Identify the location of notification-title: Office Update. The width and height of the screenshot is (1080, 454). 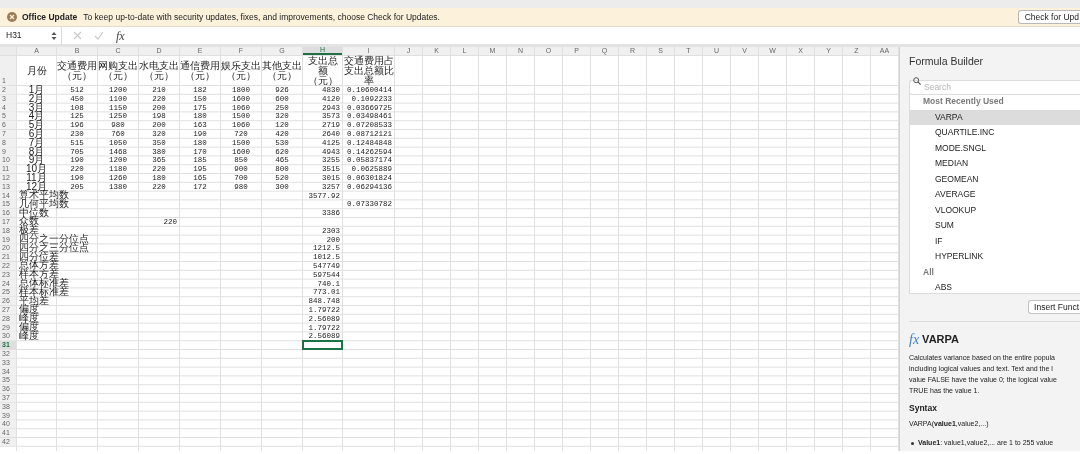
(50, 17).